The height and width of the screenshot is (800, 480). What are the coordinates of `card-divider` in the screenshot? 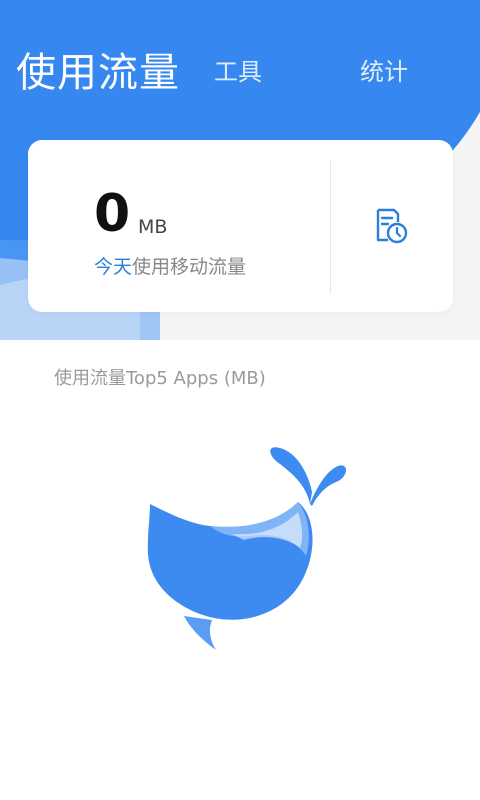 It's located at (330, 227).